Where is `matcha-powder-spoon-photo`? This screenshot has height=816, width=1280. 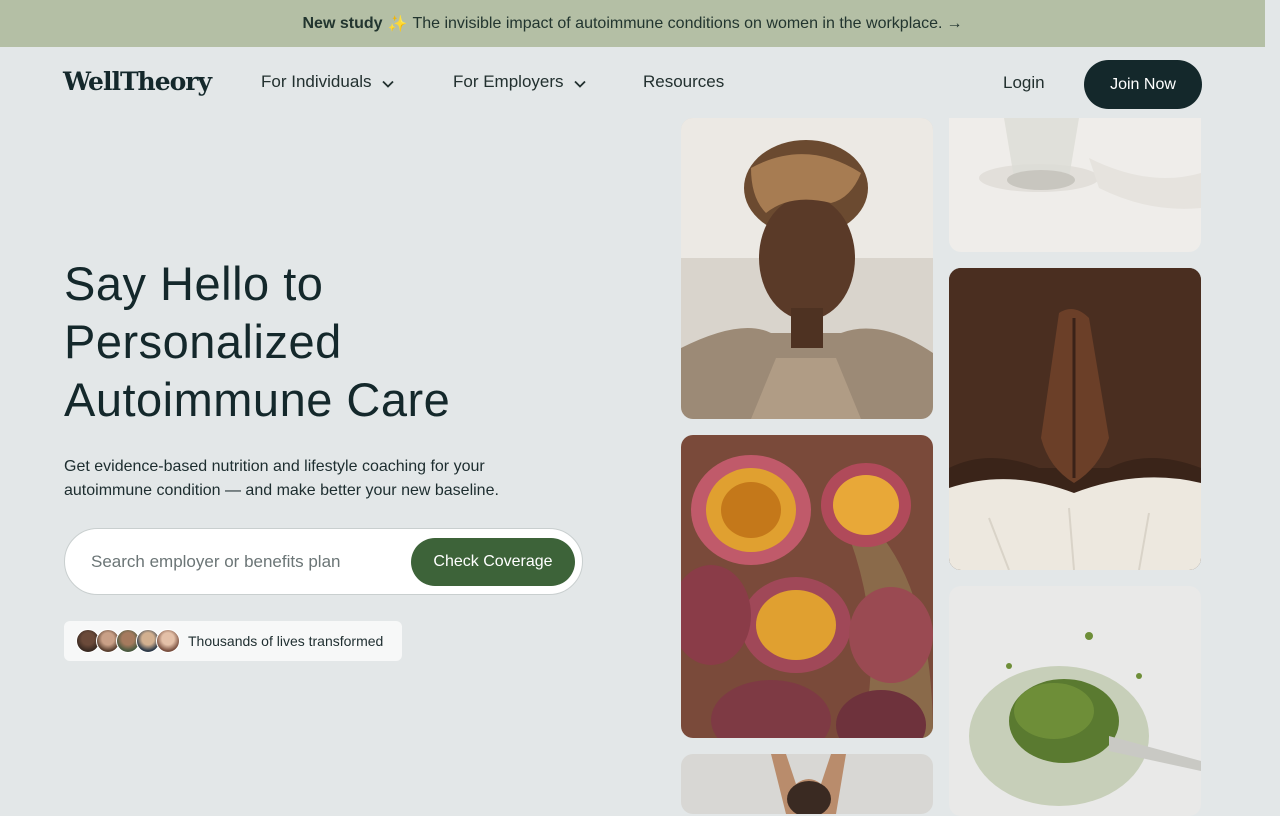
matcha-powder-spoon-photo is located at coordinates (1075, 701).